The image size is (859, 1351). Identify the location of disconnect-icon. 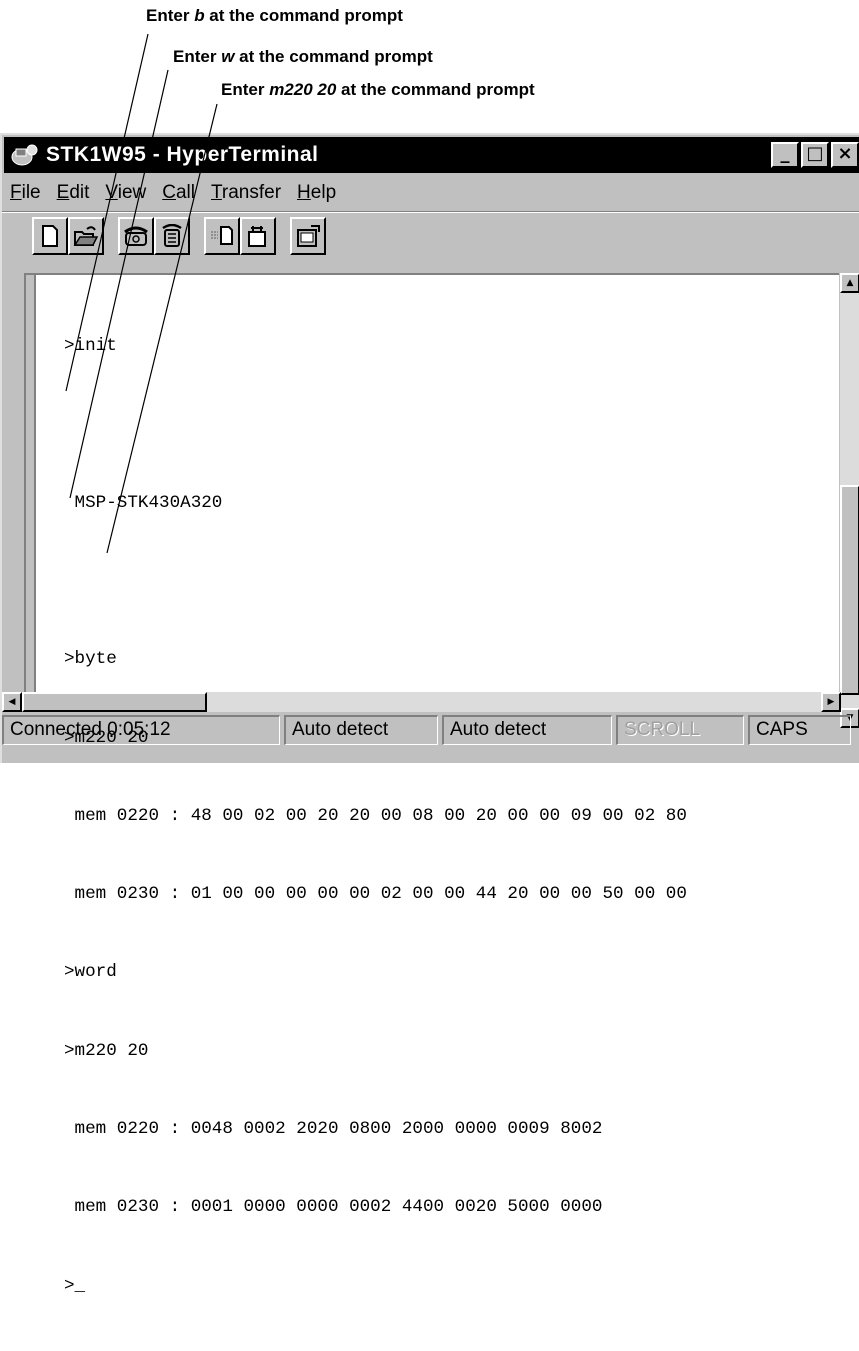
(172, 235).